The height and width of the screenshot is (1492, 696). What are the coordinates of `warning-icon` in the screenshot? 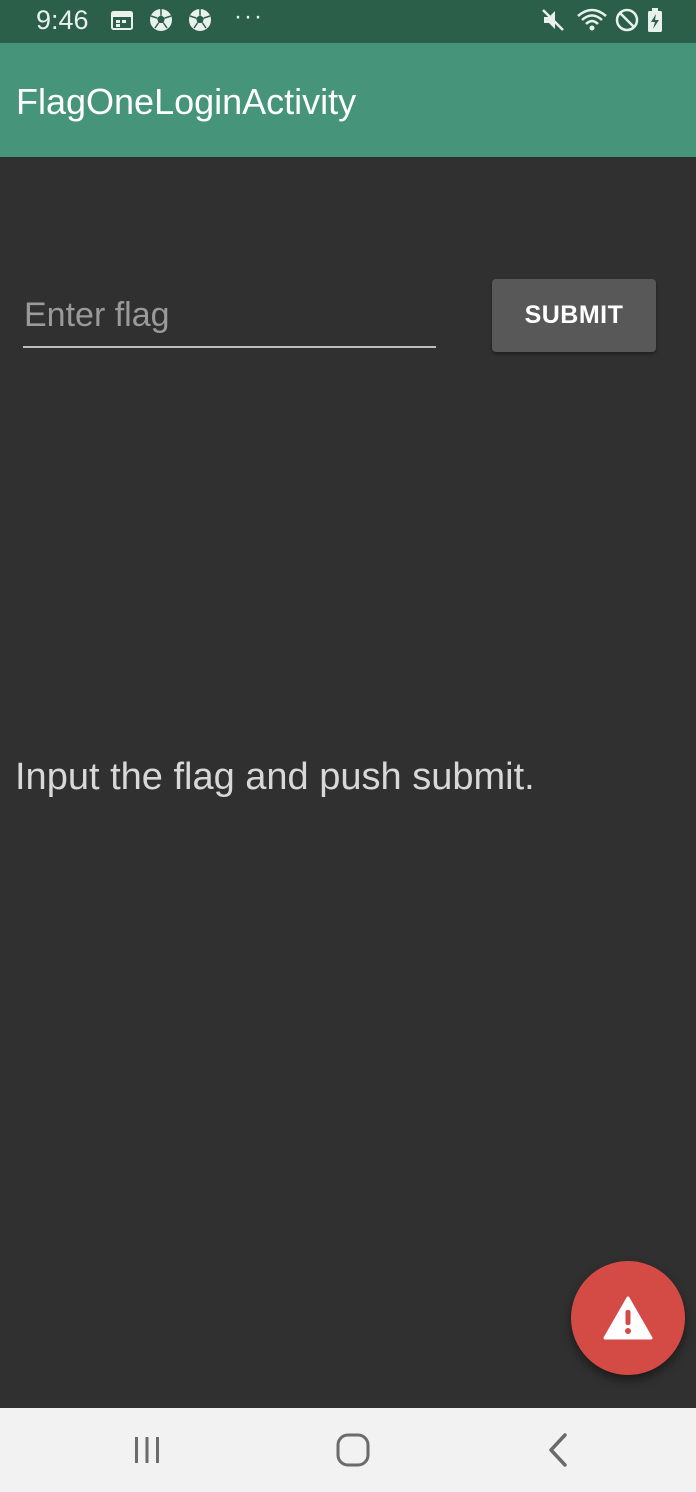 It's located at (628, 1318).